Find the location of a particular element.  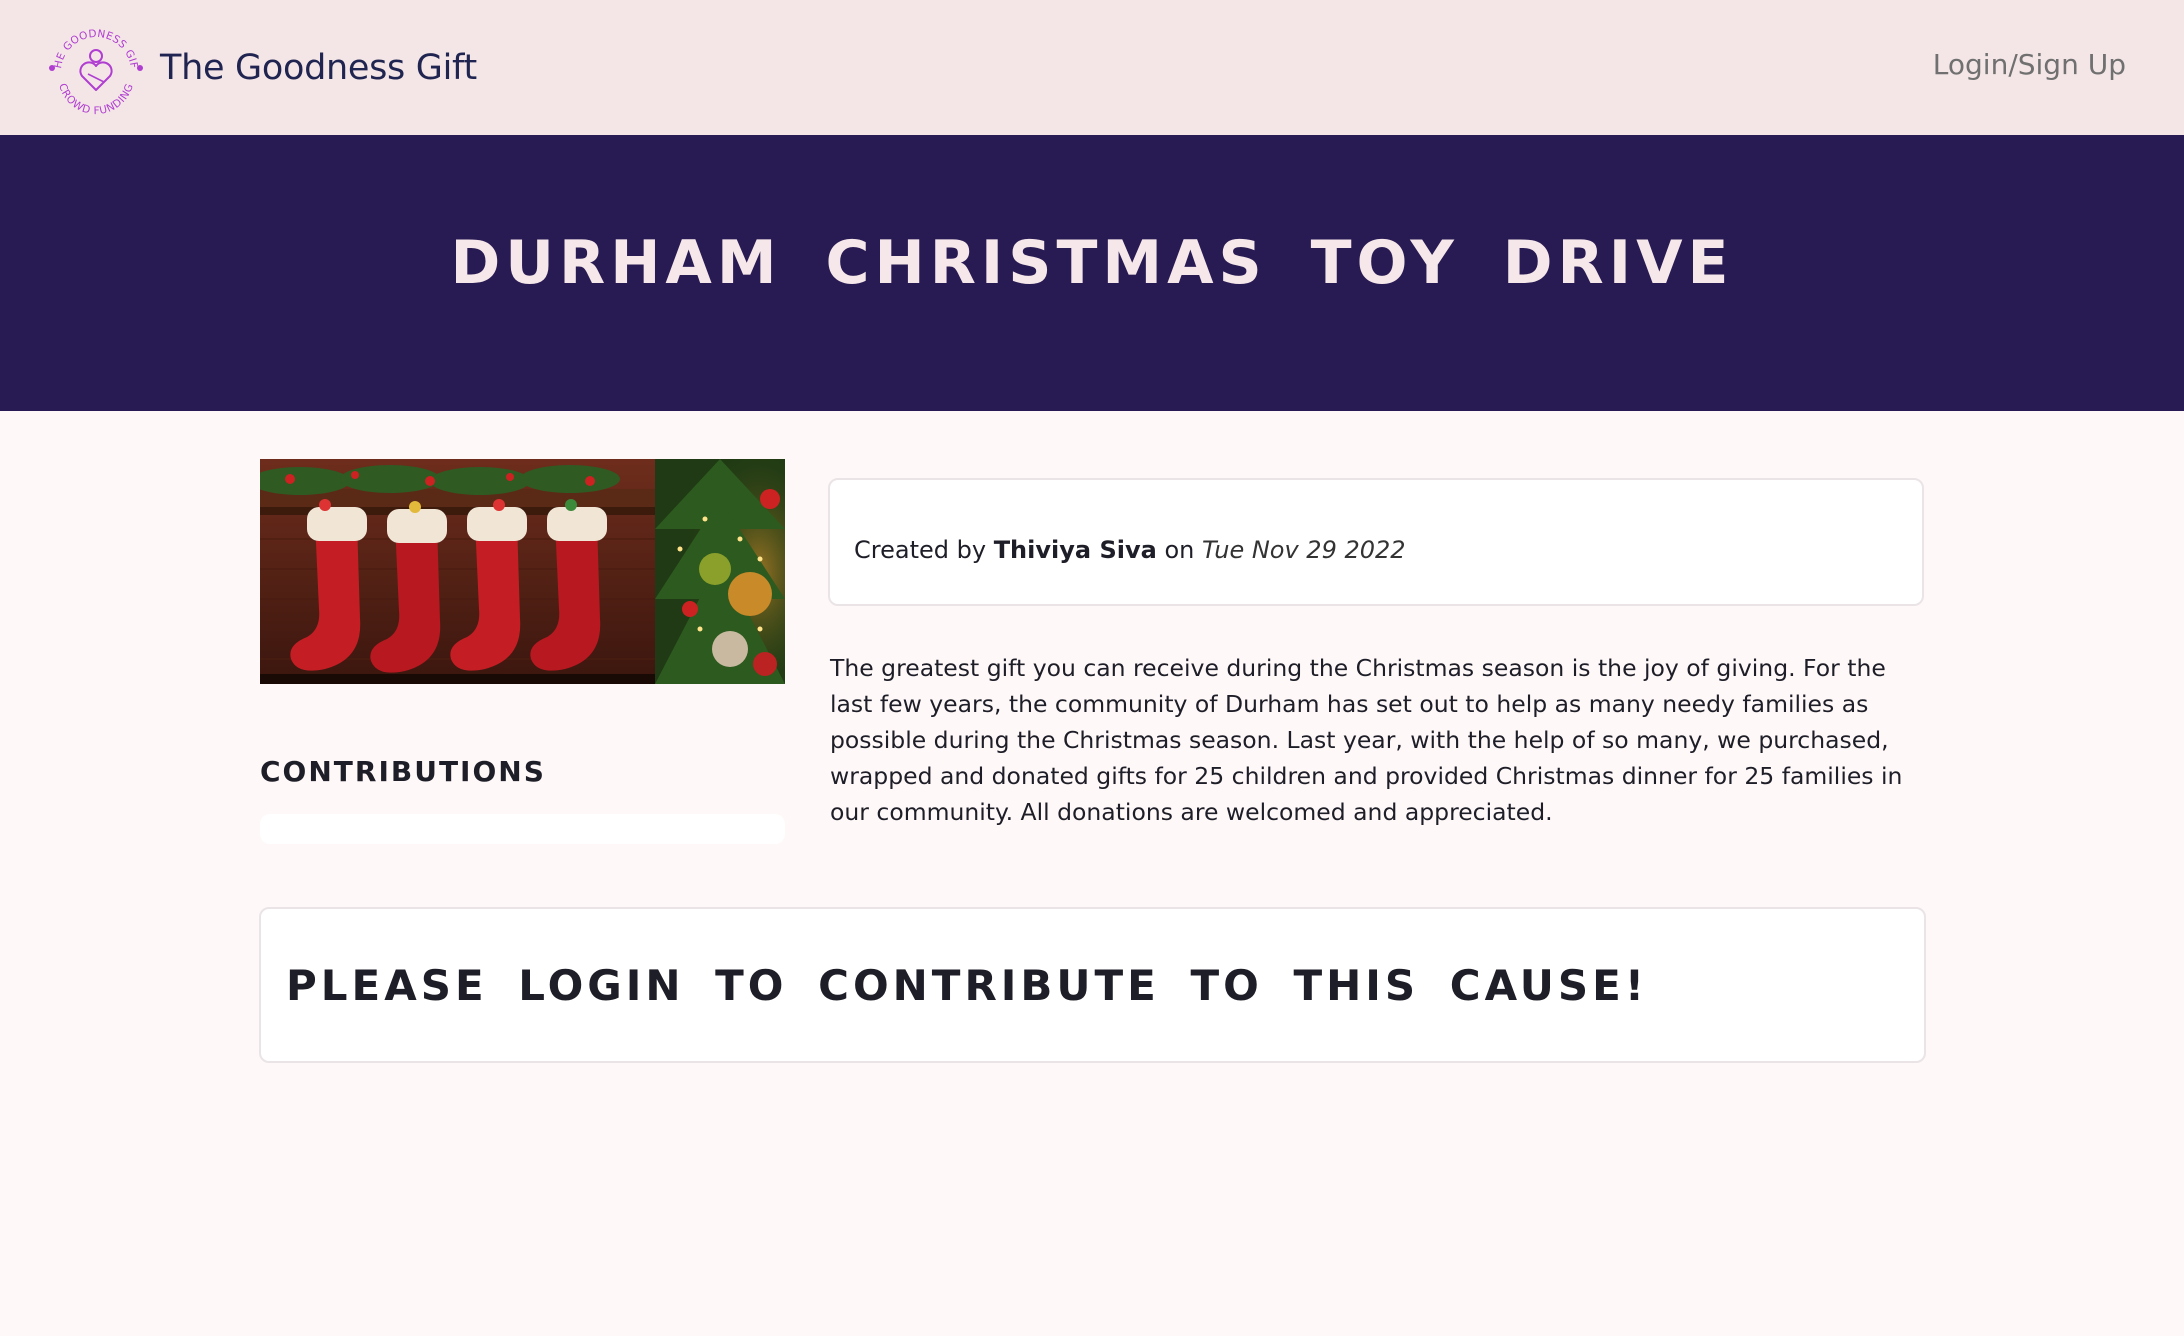

brand-name: The Goodness Gift is located at coordinates (318, 68).